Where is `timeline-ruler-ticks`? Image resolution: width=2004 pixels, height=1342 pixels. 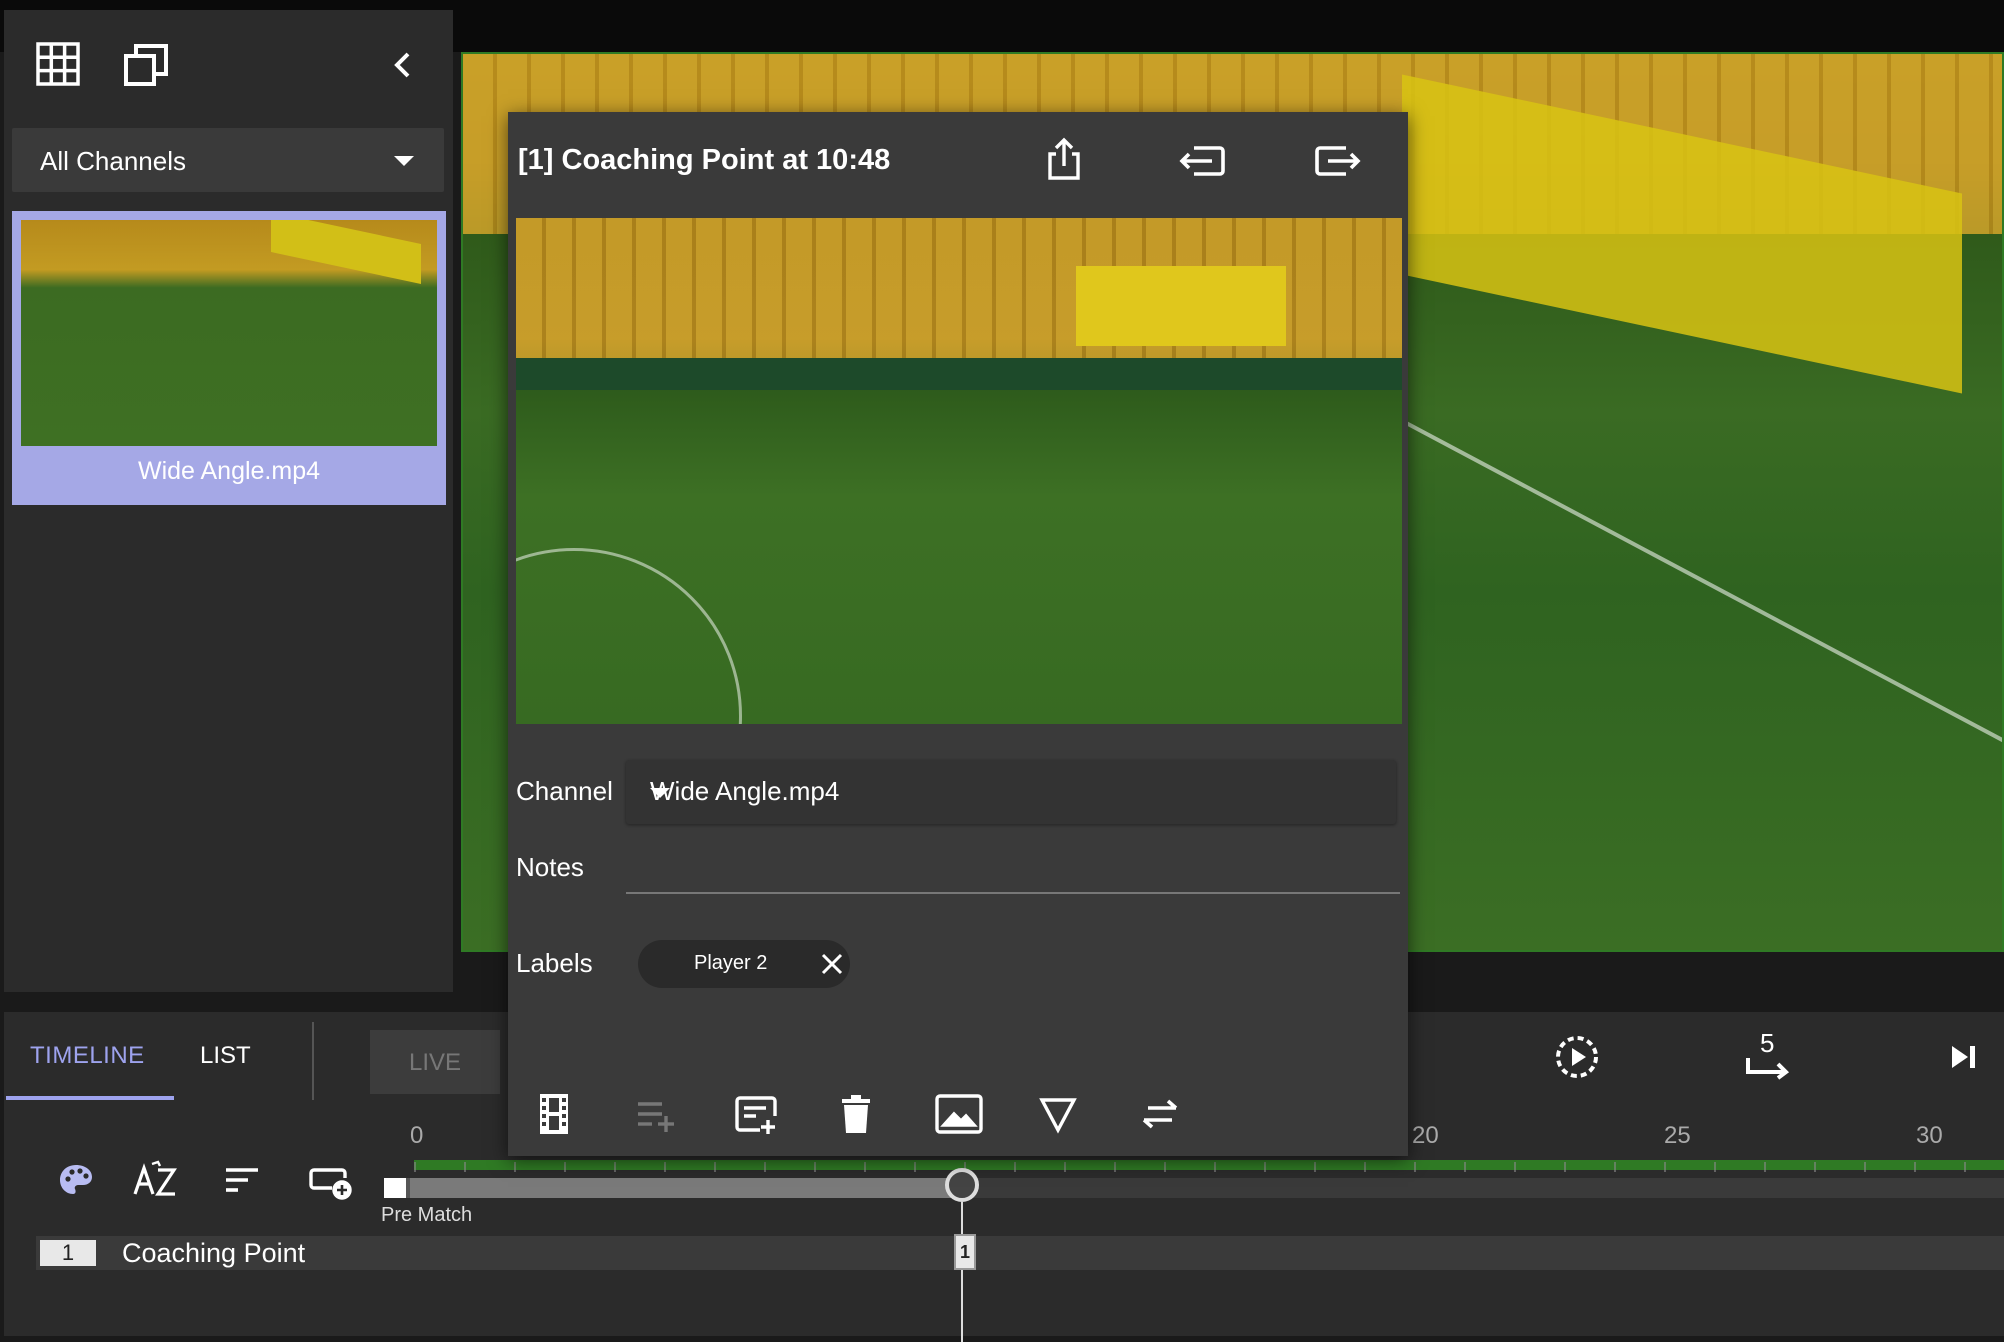
timeline-ruler-ticks is located at coordinates (1209, 1167).